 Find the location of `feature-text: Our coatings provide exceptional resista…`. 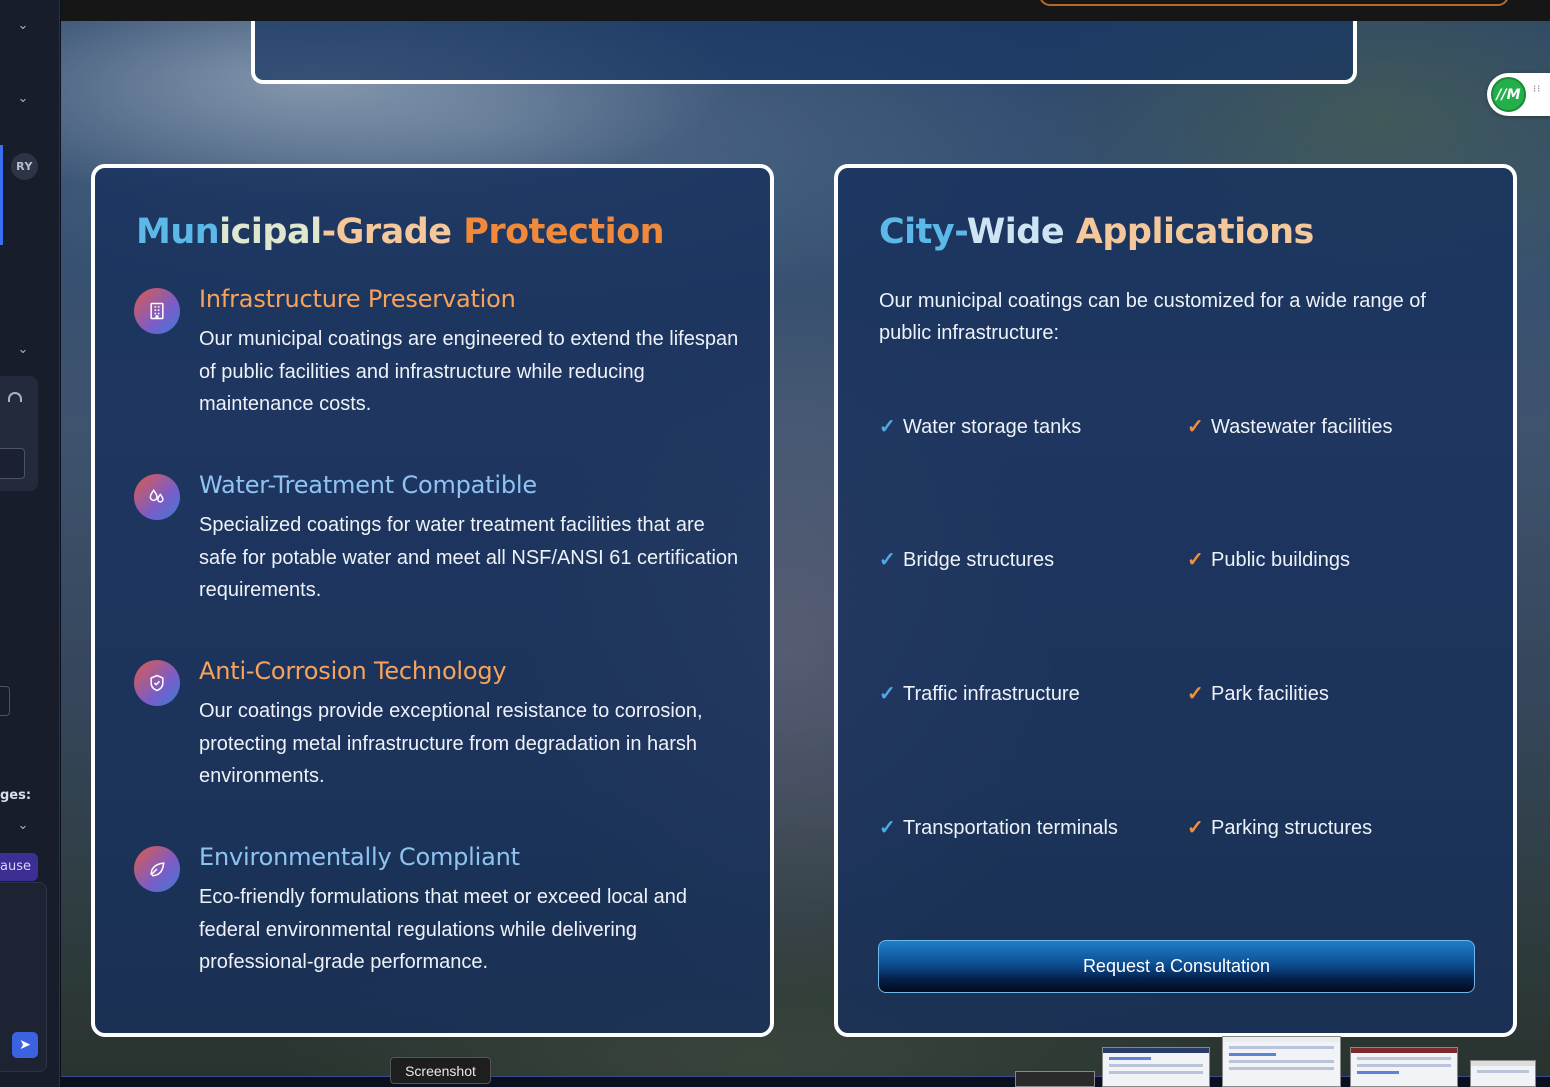

feature-text: Our coatings provide exceptional resista… is located at coordinates (451, 743).